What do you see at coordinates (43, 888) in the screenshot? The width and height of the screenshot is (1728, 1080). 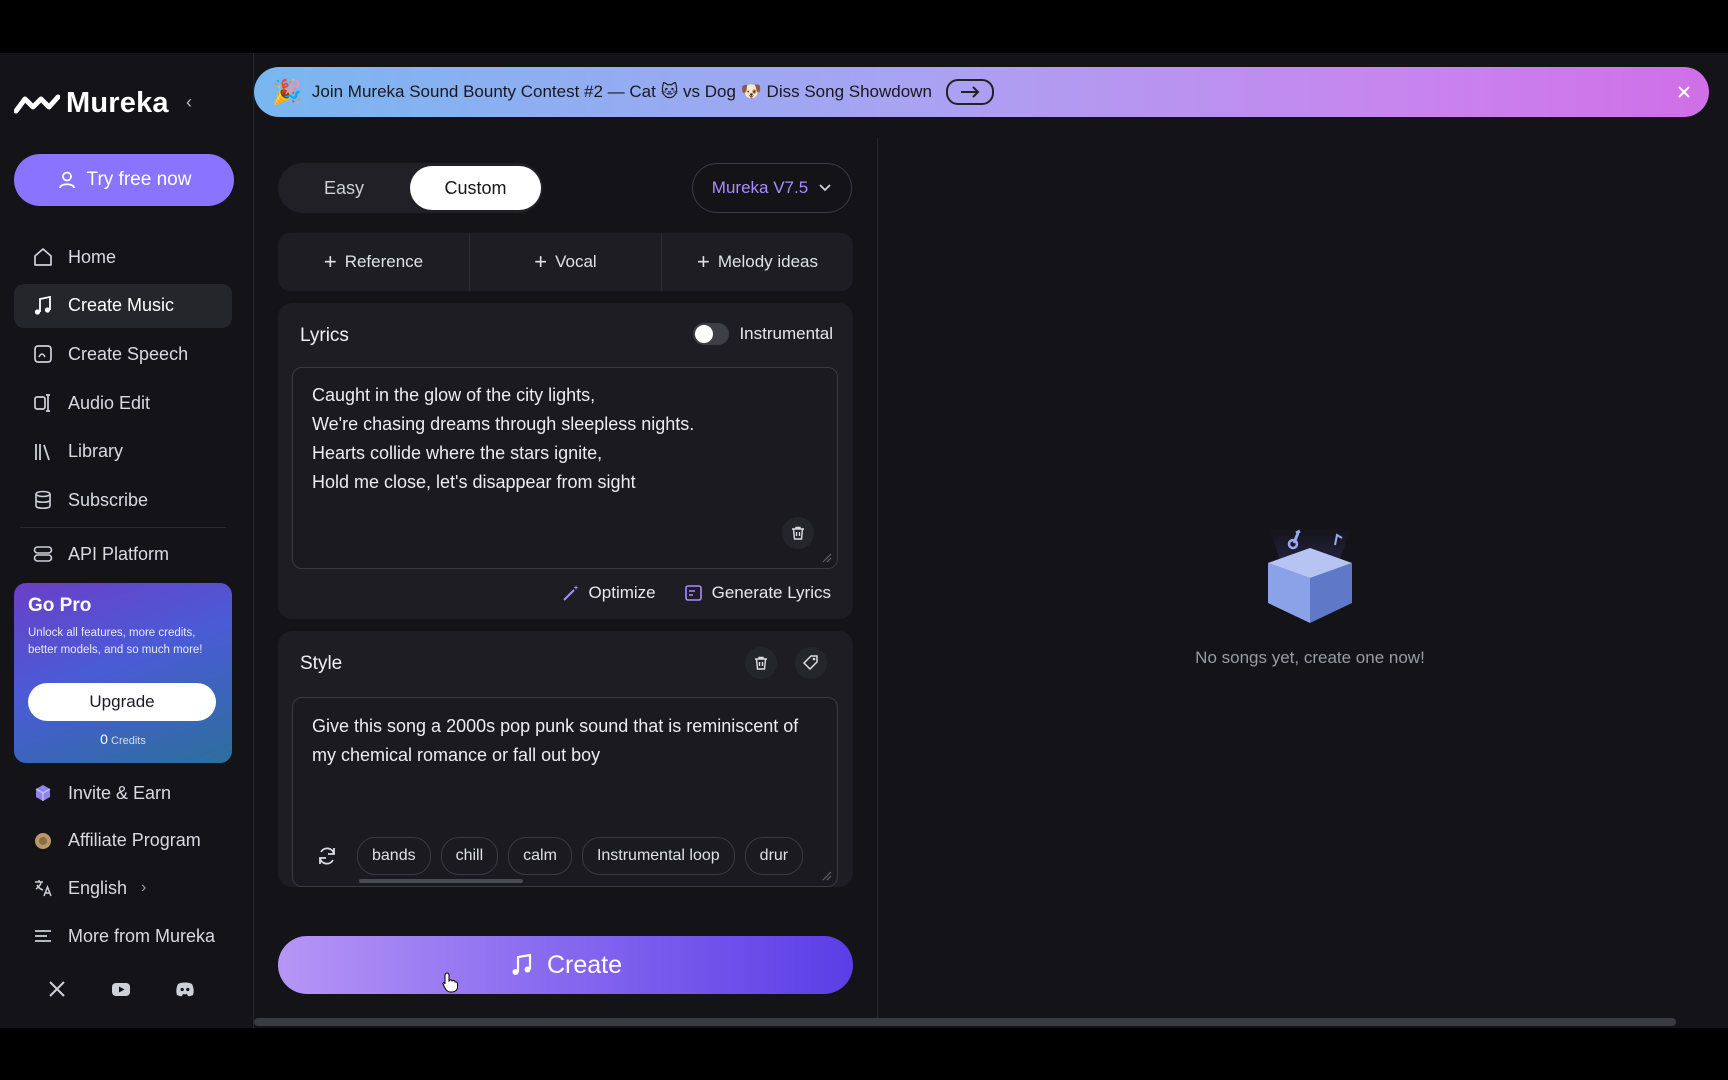 I see `language-icon` at bounding box center [43, 888].